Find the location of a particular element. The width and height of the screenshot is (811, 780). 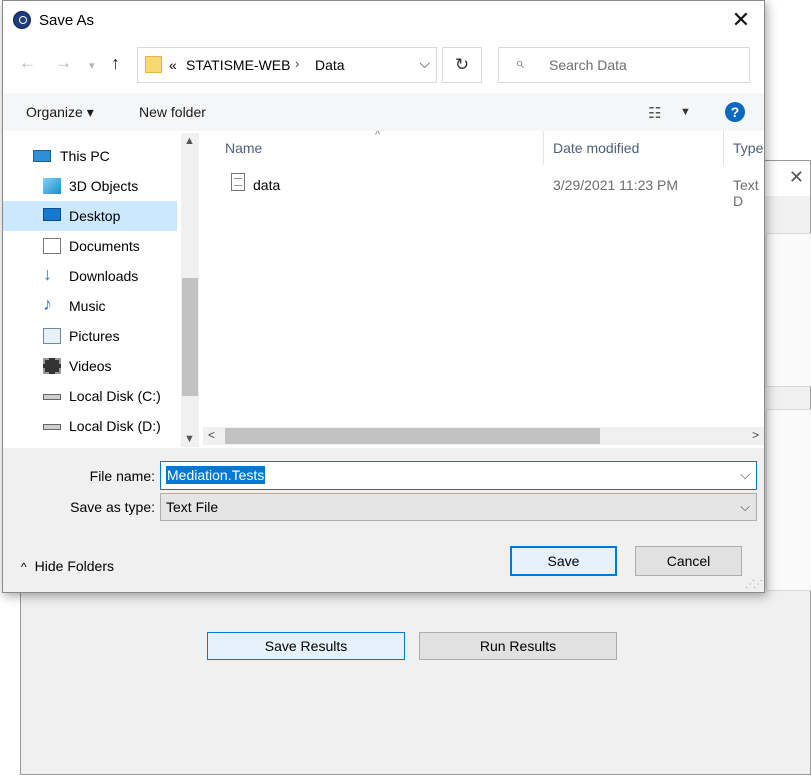

file-list-scrollbar: < > is located at coordinates (483, 436).